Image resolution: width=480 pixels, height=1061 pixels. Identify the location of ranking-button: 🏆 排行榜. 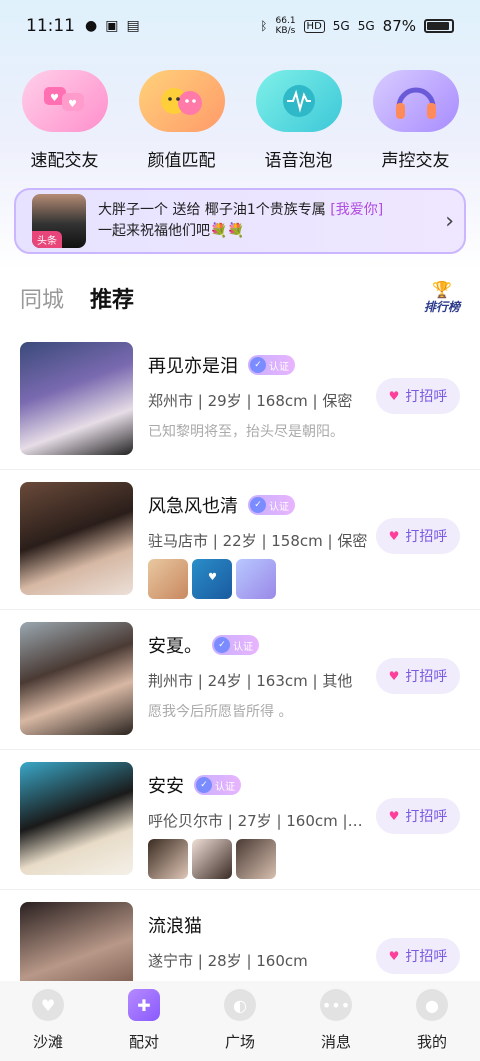
(441, 297).